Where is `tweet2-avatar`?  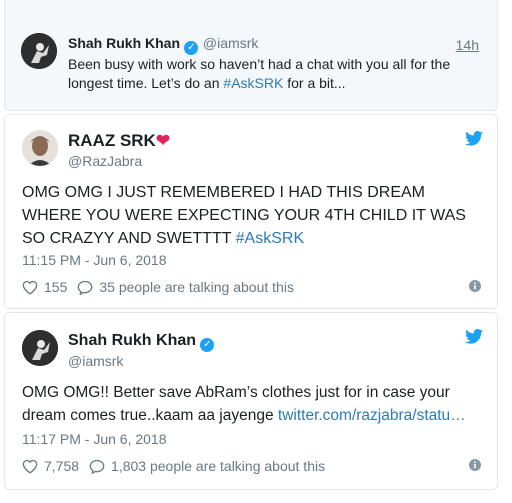
tweet2-avatar is located at coordinates (40, 348).